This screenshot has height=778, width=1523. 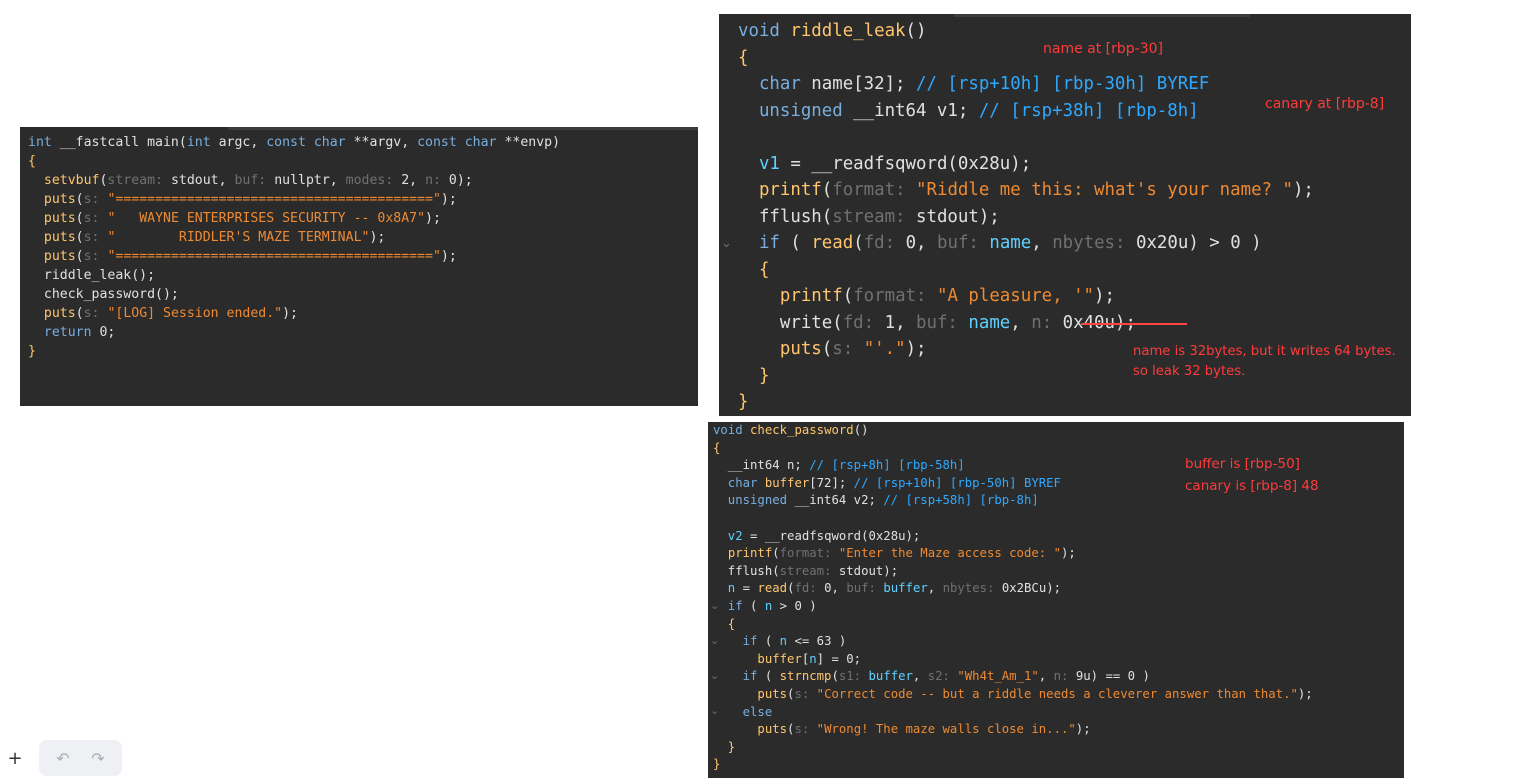 I want to click on code-token: {, so click(x=754, y=269).